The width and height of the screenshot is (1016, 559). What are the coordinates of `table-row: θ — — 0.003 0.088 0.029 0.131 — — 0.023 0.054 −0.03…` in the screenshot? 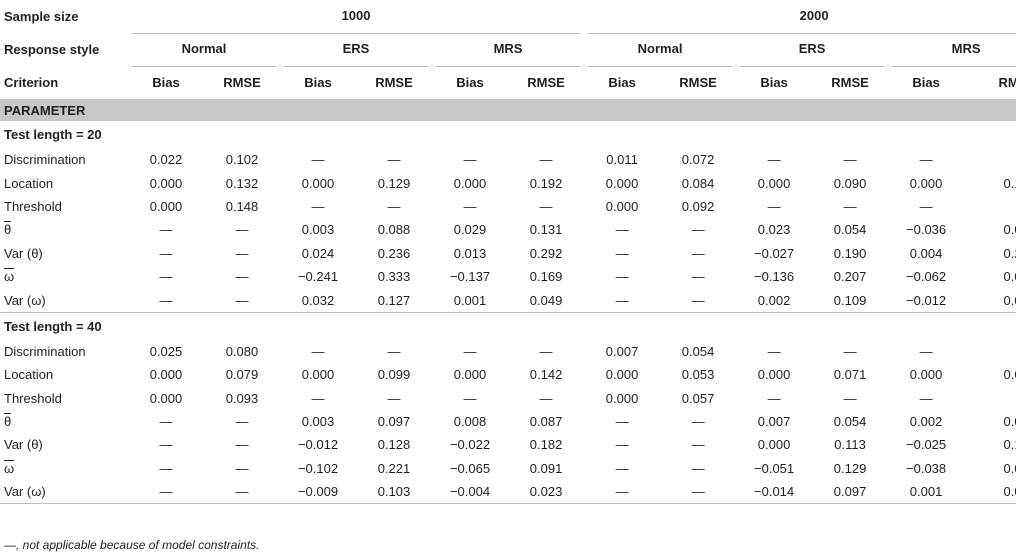 It's located at (508, 229).